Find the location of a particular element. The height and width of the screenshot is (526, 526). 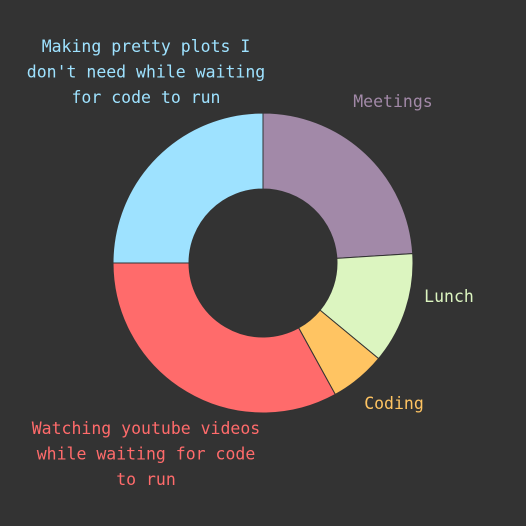

slice-meetings is located at coordinates (338, 185).